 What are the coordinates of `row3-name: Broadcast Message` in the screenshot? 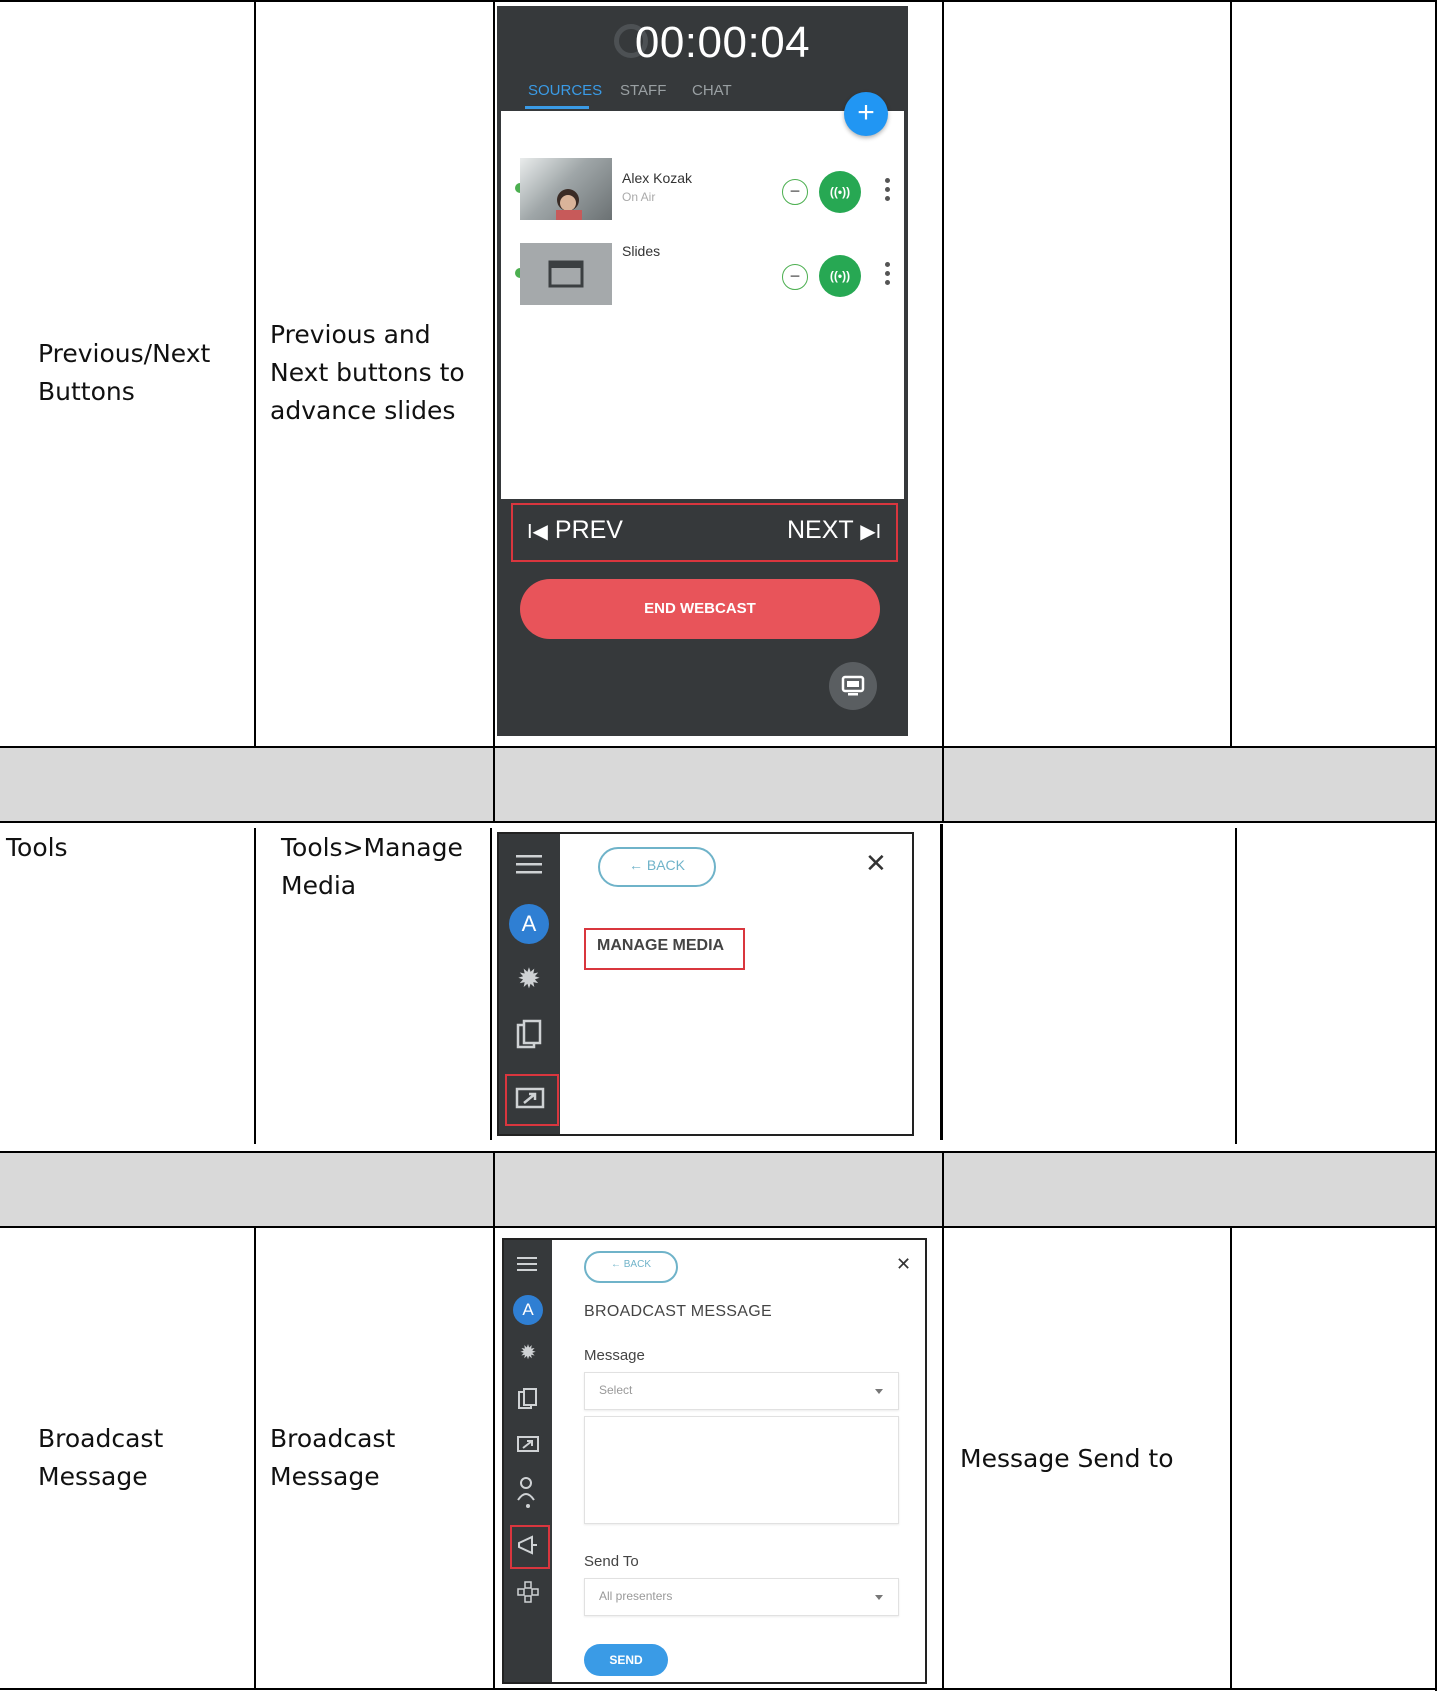 It's located at (101, 1457).